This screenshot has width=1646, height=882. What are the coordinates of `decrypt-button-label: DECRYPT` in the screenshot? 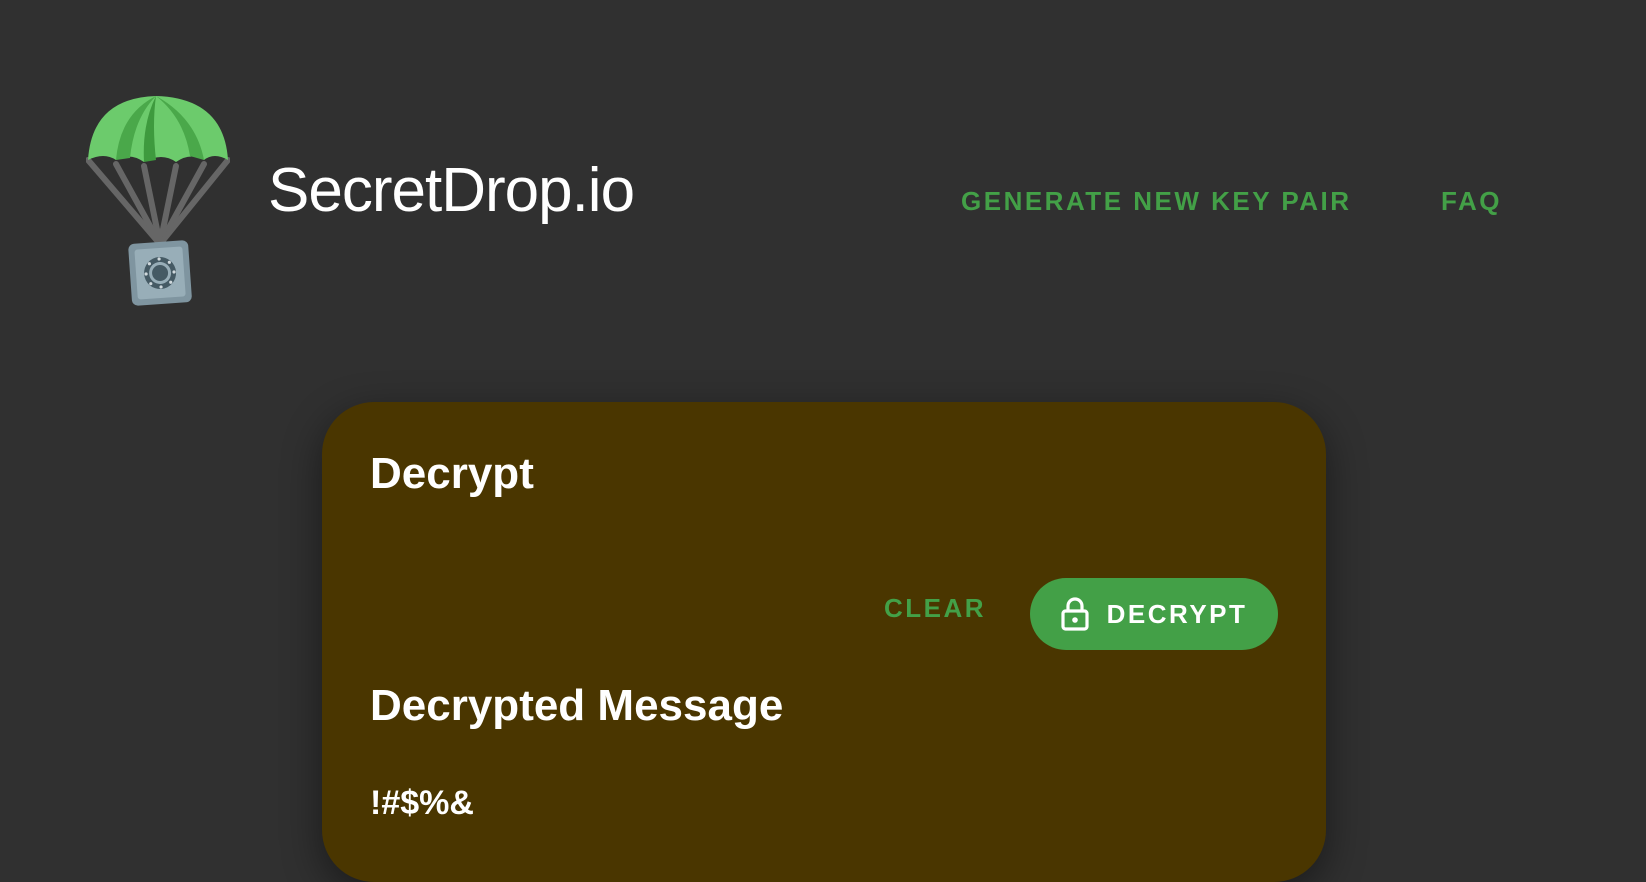 It's located at (1177, 613).